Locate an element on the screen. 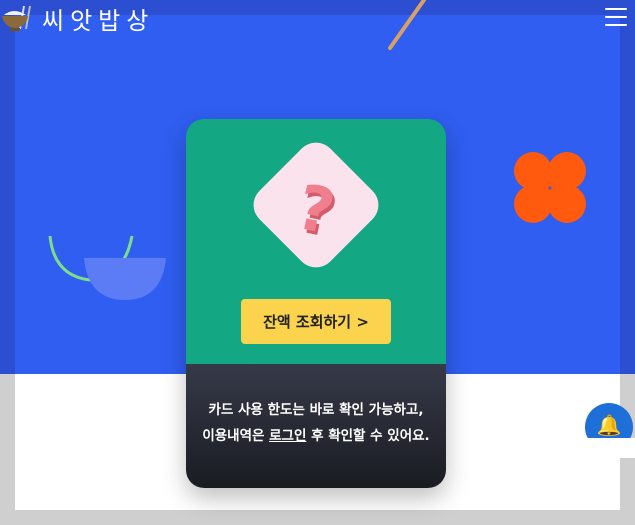 Image resolution: width=635 pixels, height=525 pixels. brand-logo: 씨앗밥상 is located at coordinates (77, 18).